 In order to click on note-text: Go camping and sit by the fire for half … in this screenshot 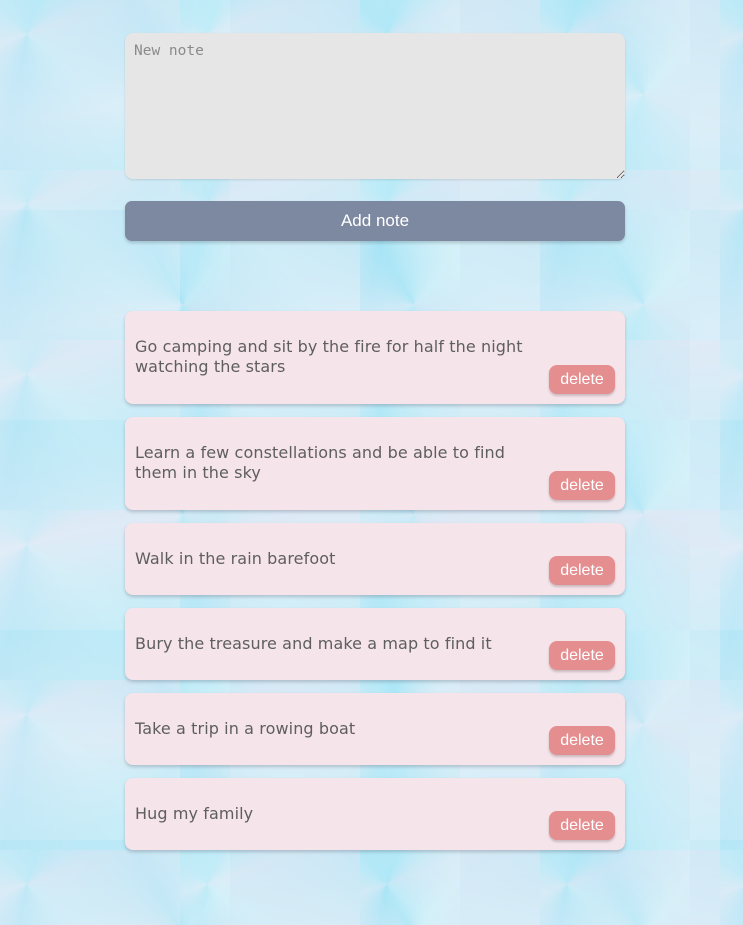, I will do `click(329, 356)`.